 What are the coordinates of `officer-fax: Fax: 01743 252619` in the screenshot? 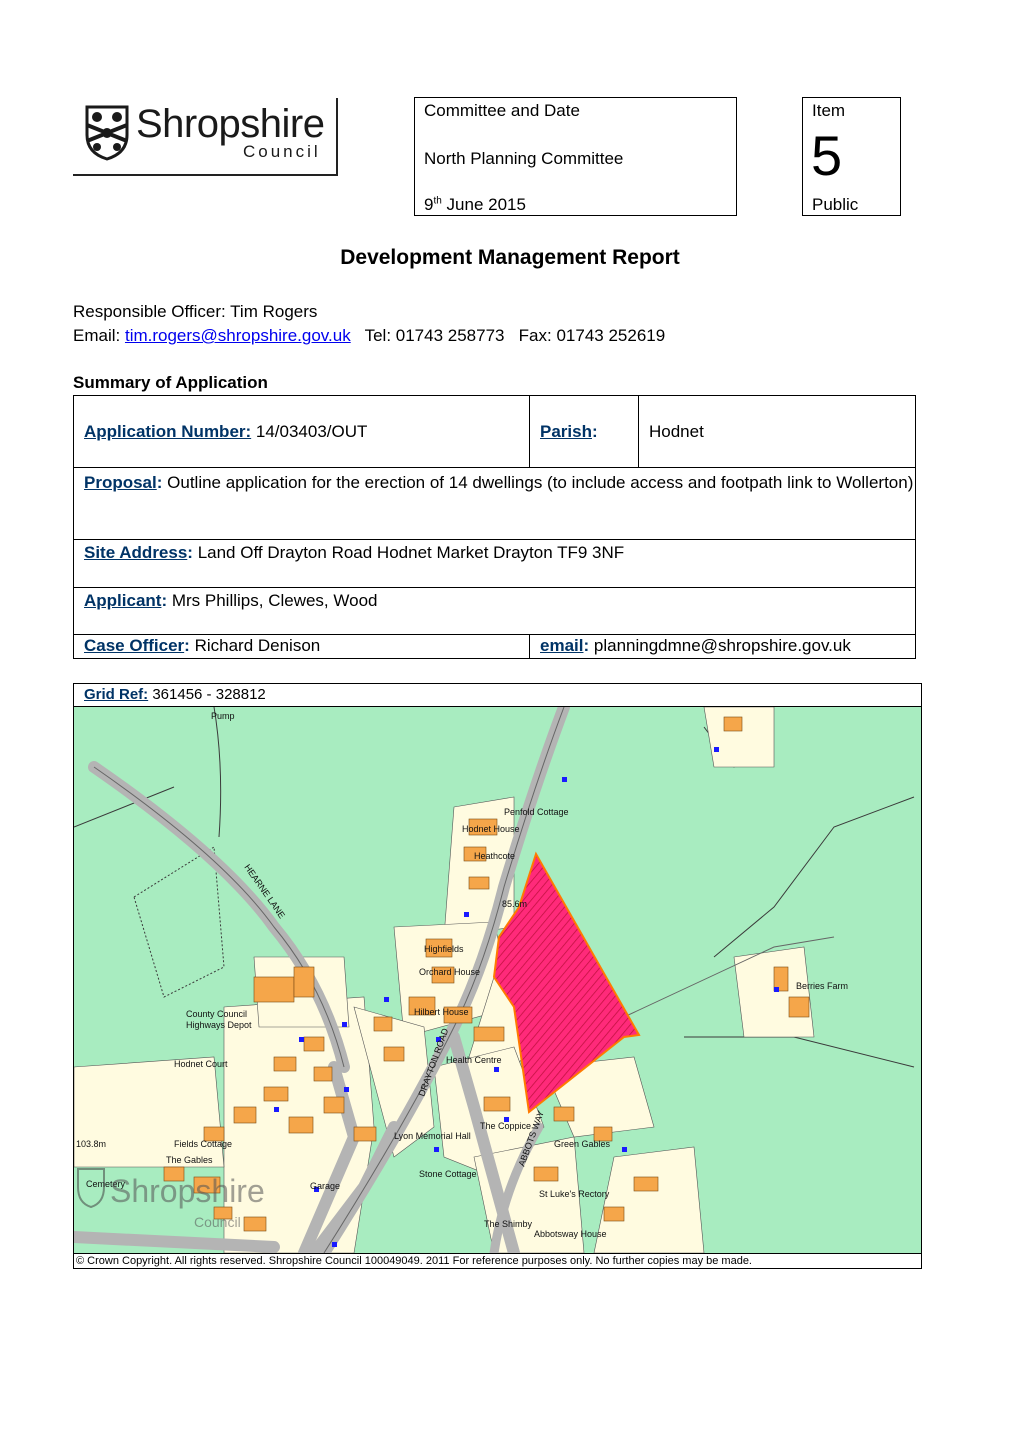 It's located at (592, 335).